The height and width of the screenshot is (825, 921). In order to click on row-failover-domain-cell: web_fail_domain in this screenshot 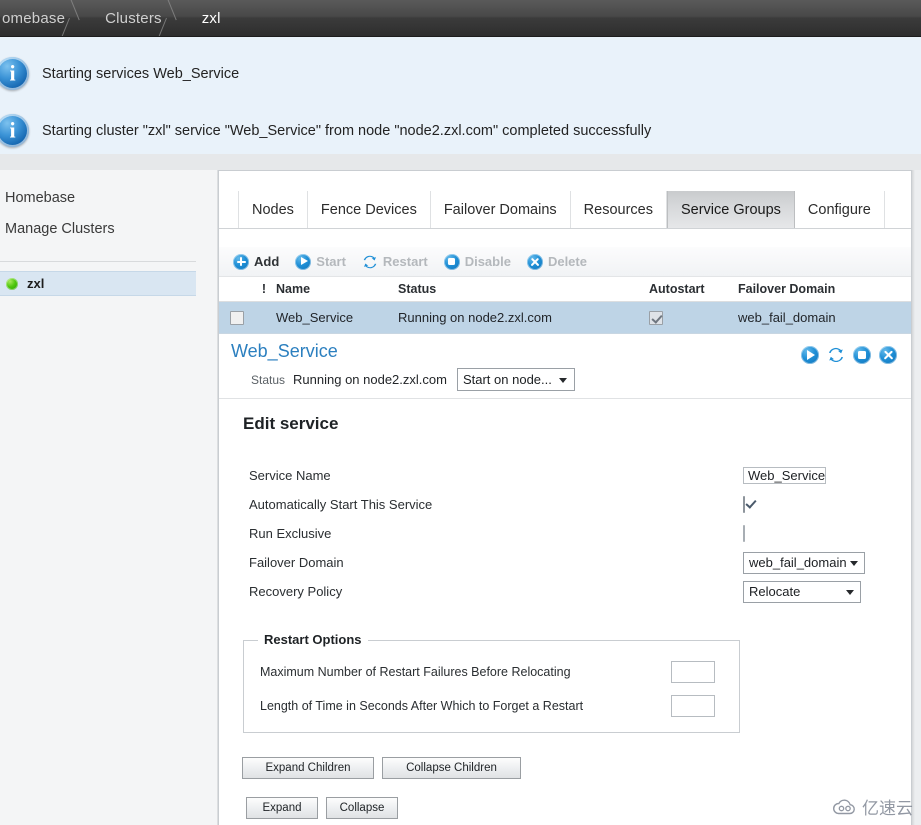, I will do `click(787, 317)`.